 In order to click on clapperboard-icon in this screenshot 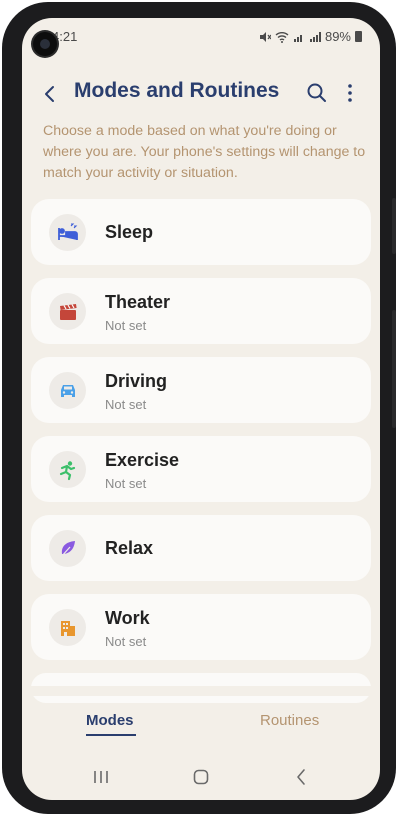, I will do `click(68, 311)`.